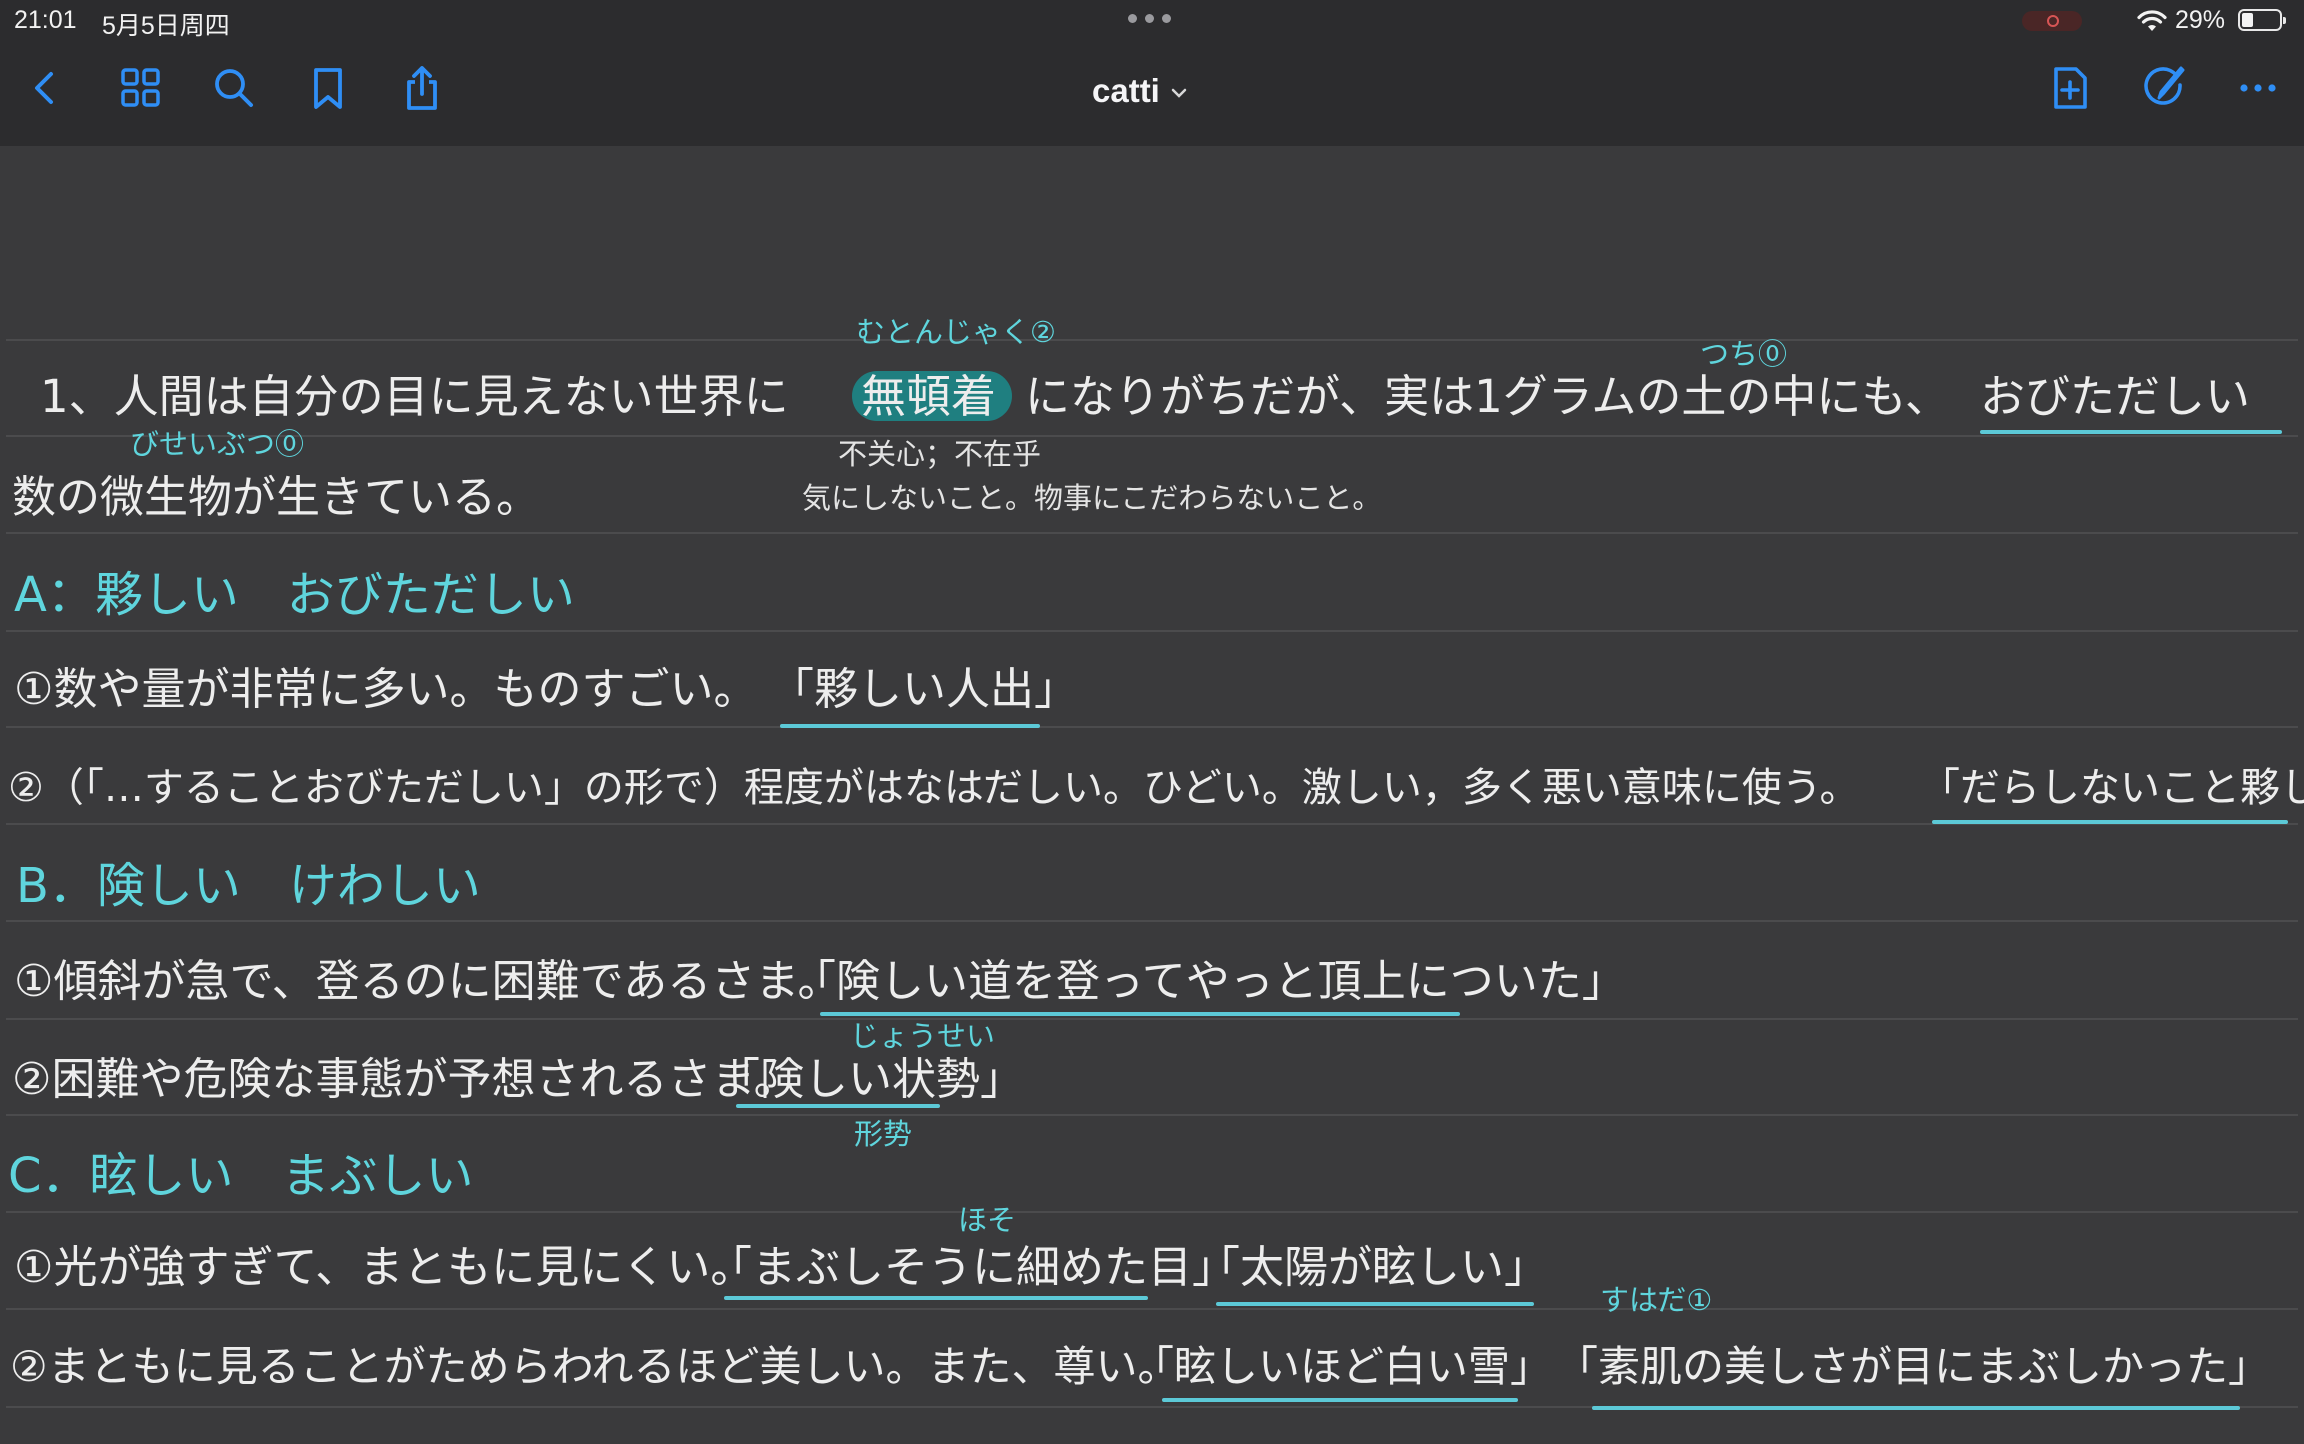 The width and height of the screenshot is (2304, 1444). I want to click on sentence-1-line-2: 数の微生物が生きている。, so click(276, 497).